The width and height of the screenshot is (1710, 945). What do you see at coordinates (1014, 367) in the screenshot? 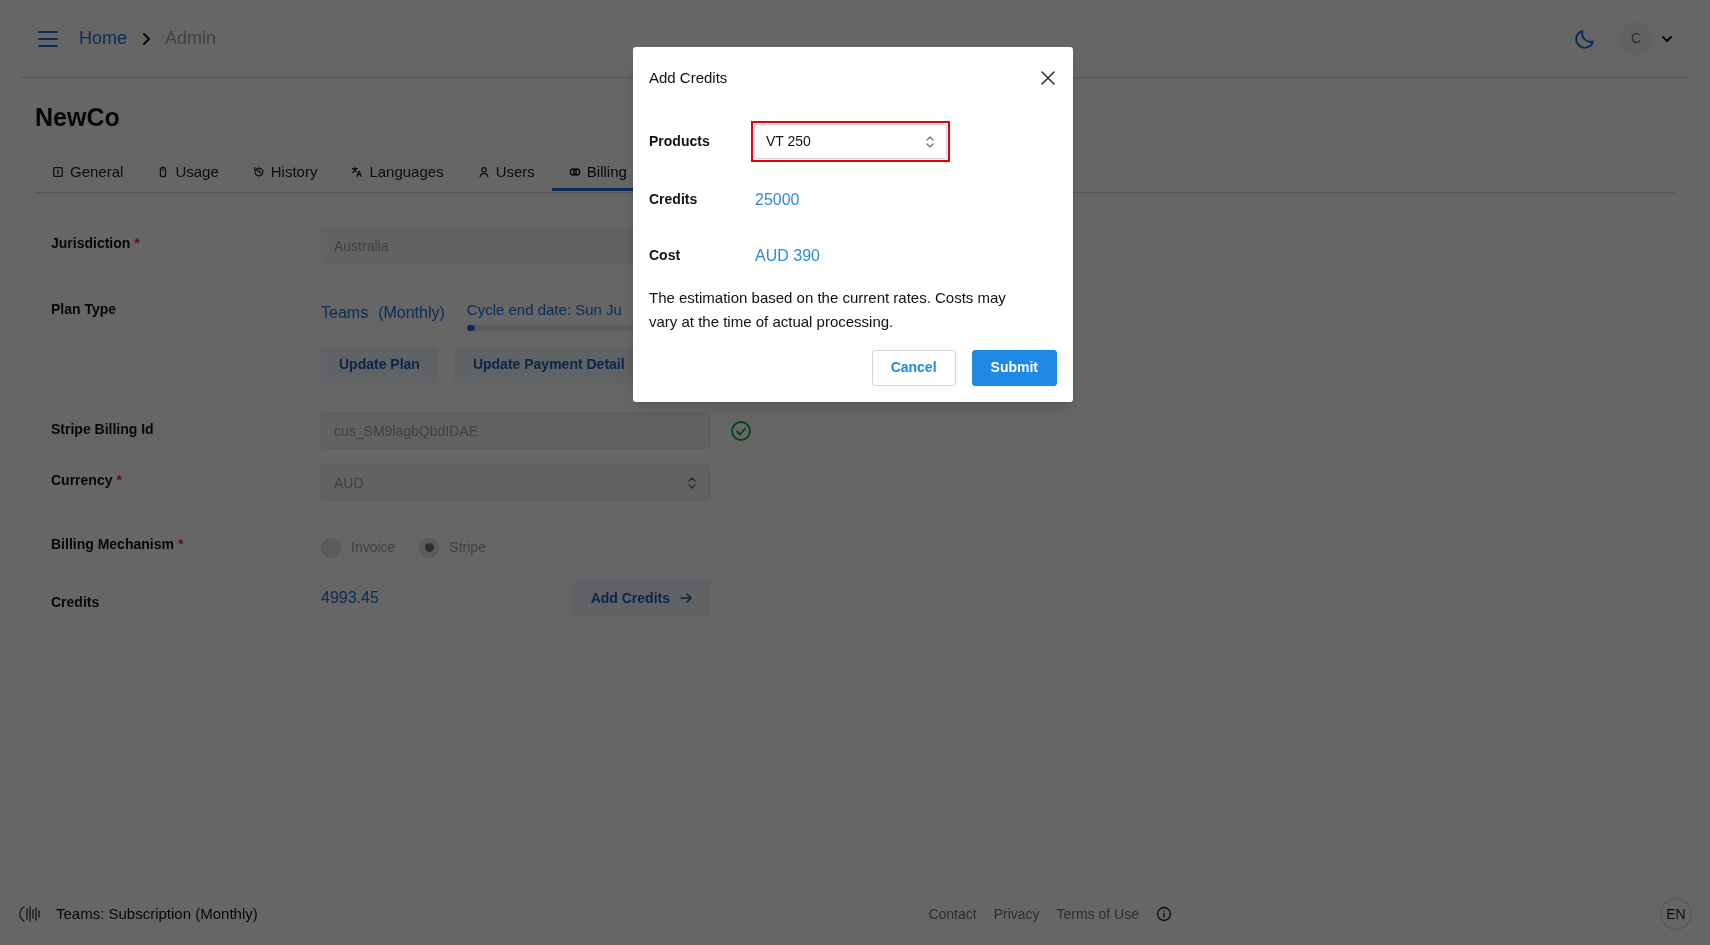
I see `submit-button: Submit` at bounding box center [1014, 367].